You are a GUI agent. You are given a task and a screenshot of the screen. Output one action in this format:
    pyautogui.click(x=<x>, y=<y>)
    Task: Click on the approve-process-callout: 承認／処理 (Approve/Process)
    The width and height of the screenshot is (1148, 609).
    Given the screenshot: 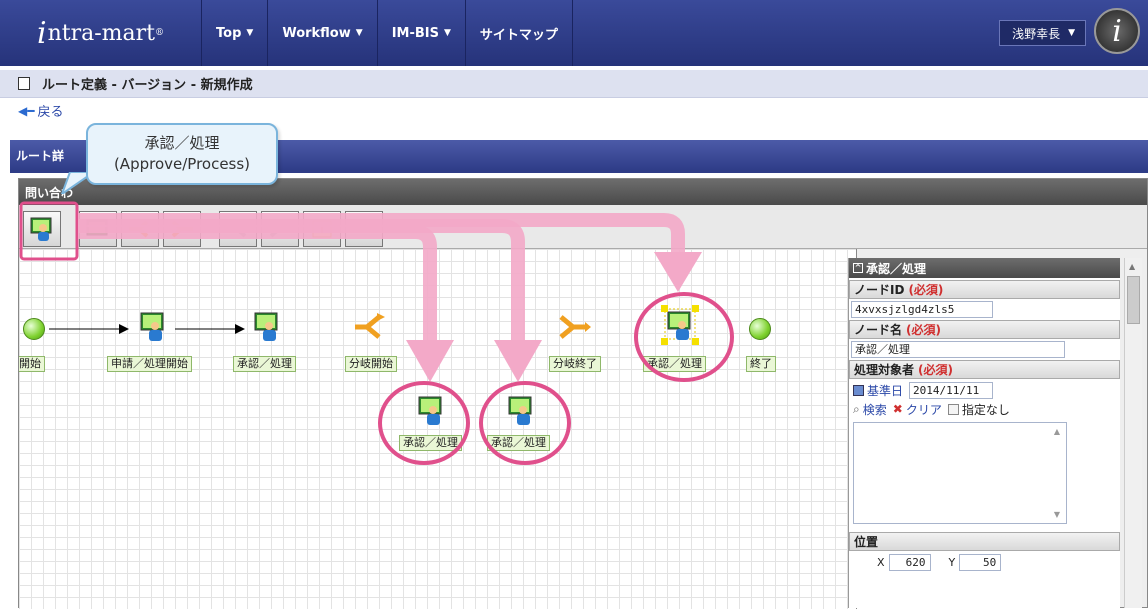 What is the action you would take?
    pyautogui.click(x=182, y=154)
    